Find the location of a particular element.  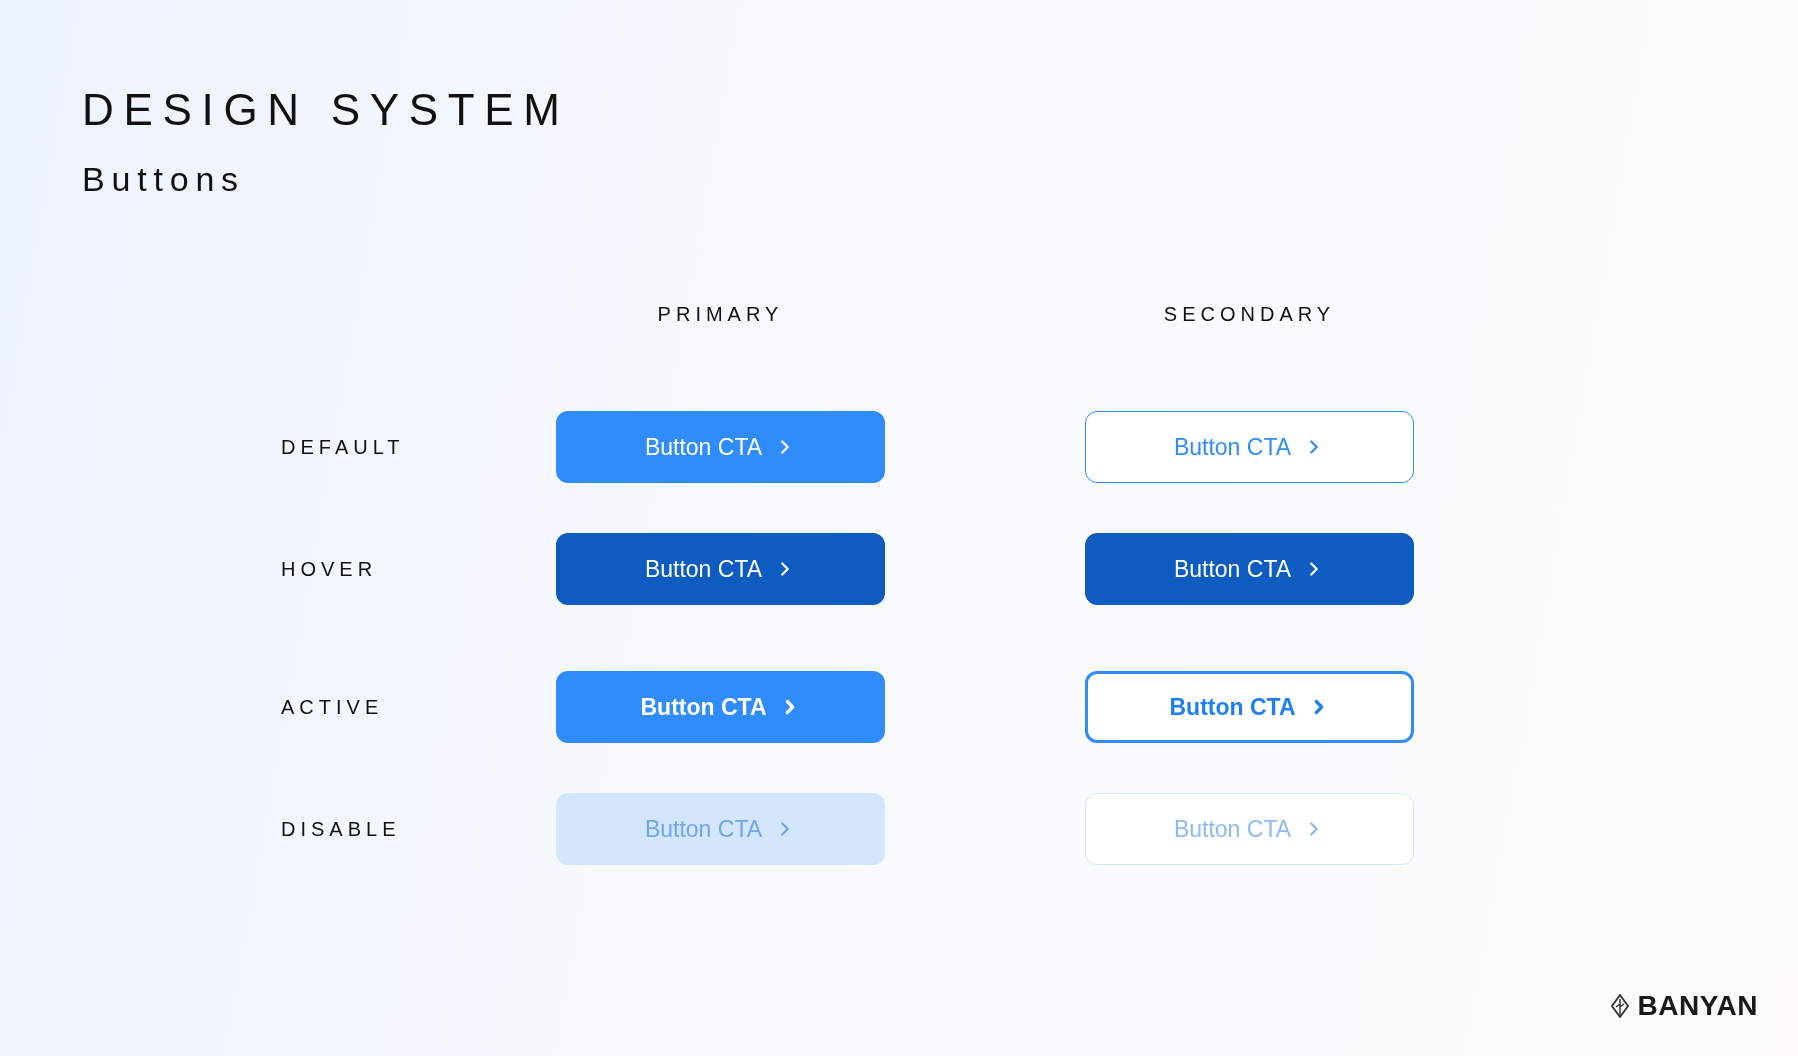

leaf-diamond-icon is located at coordinates (1620, 1006).